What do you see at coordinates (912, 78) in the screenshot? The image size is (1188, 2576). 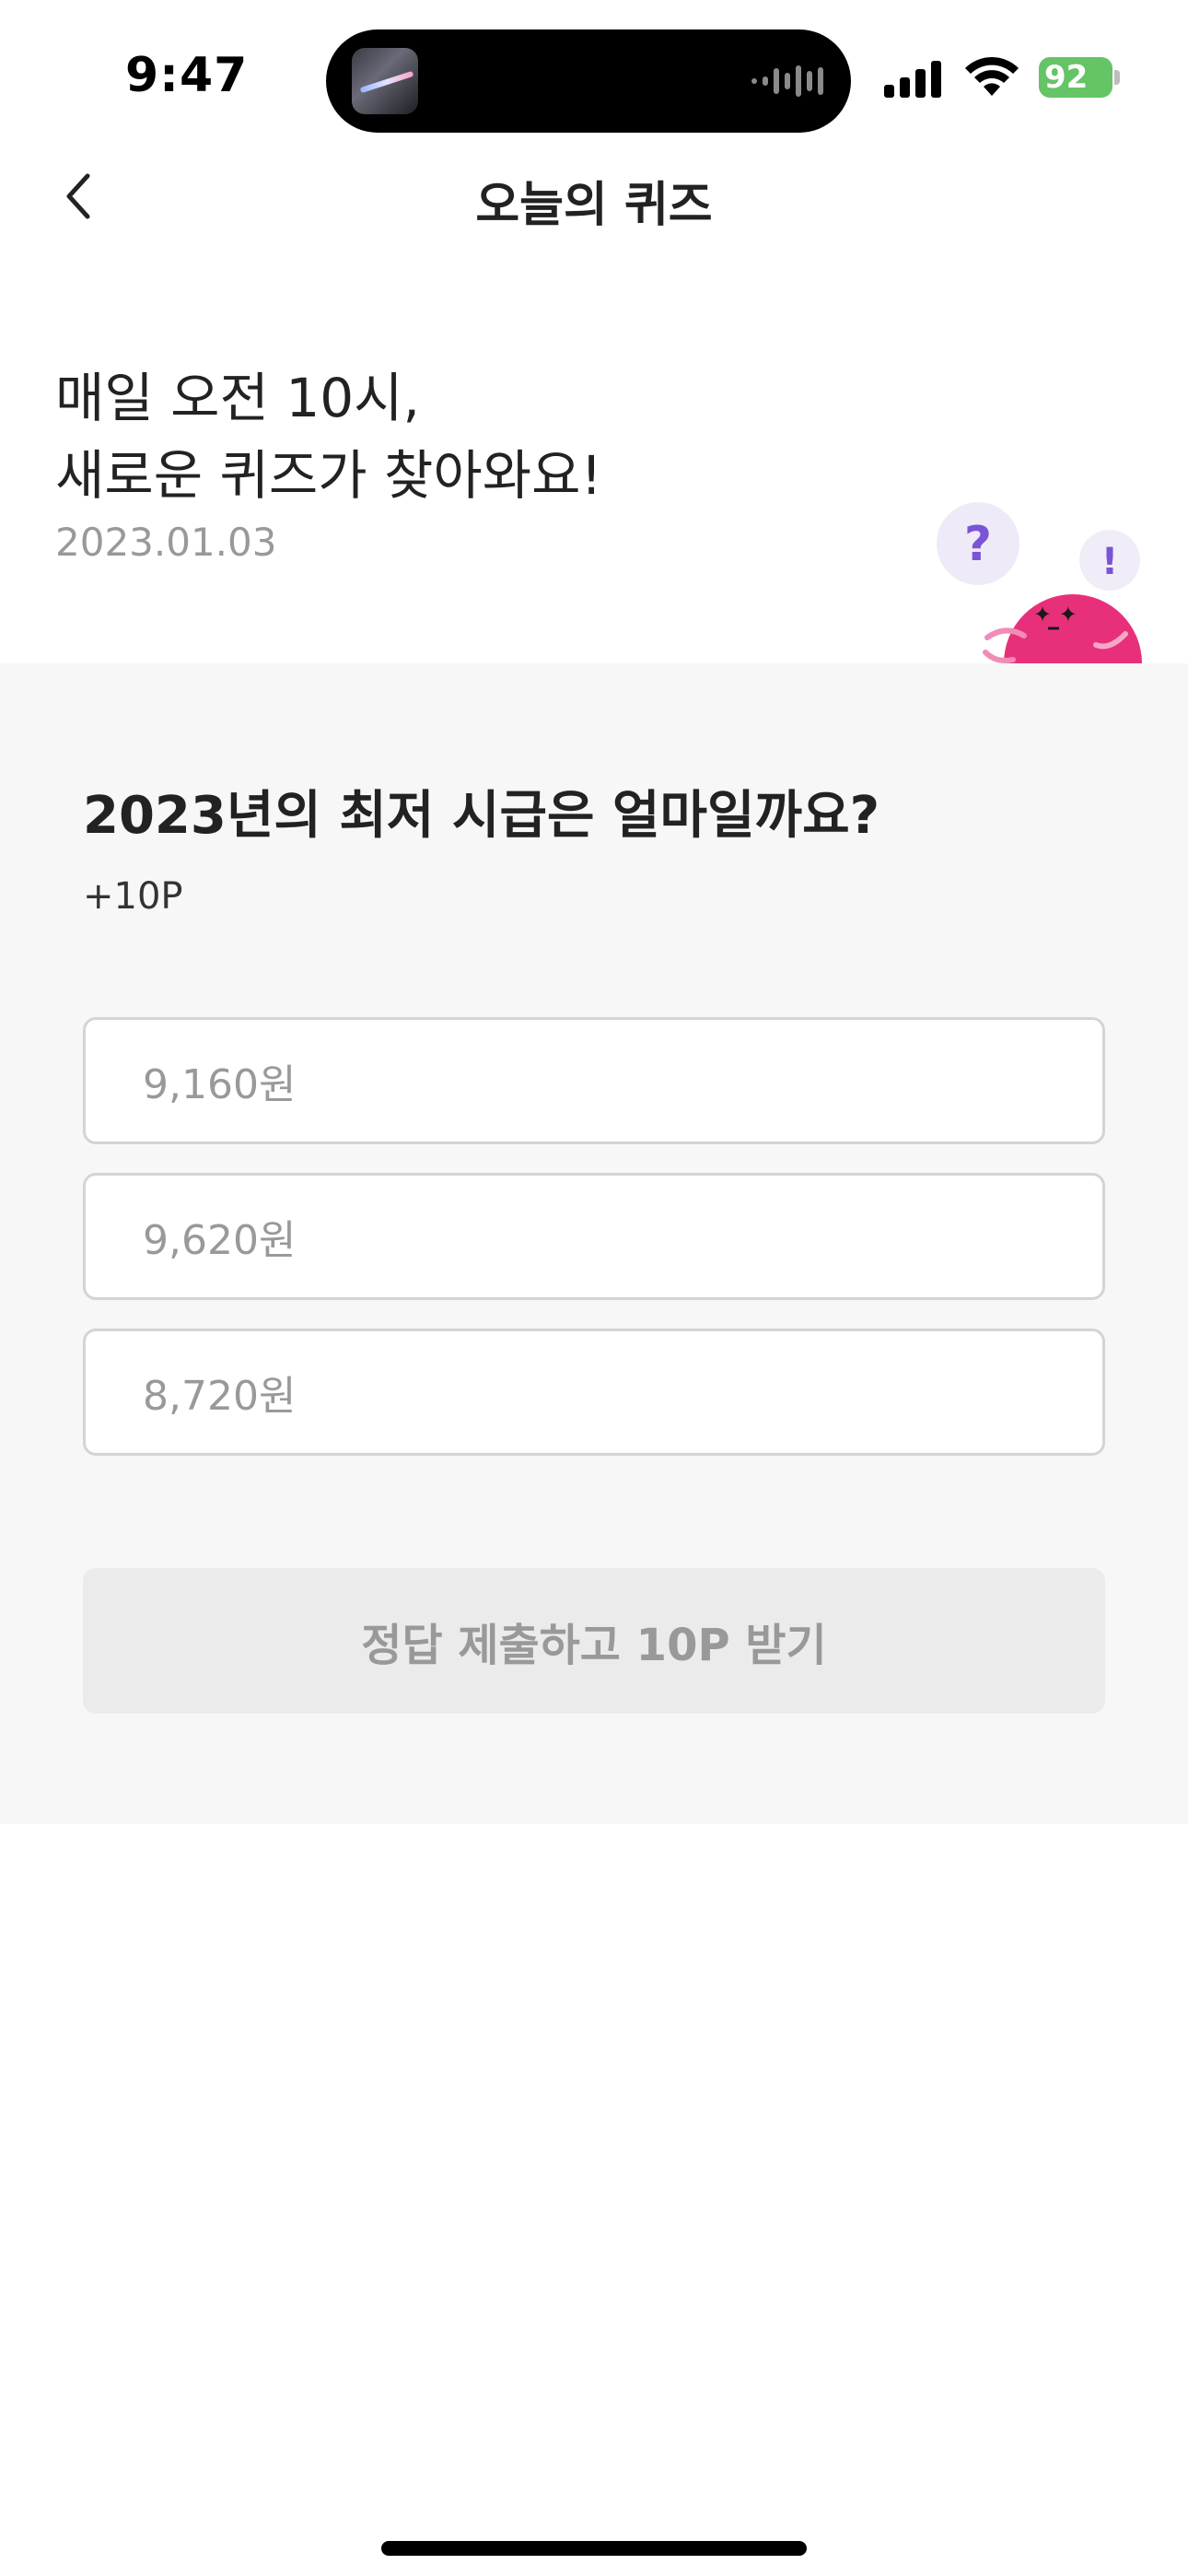 I see `cellular-signal-icon` at bounding box center [912, 78].